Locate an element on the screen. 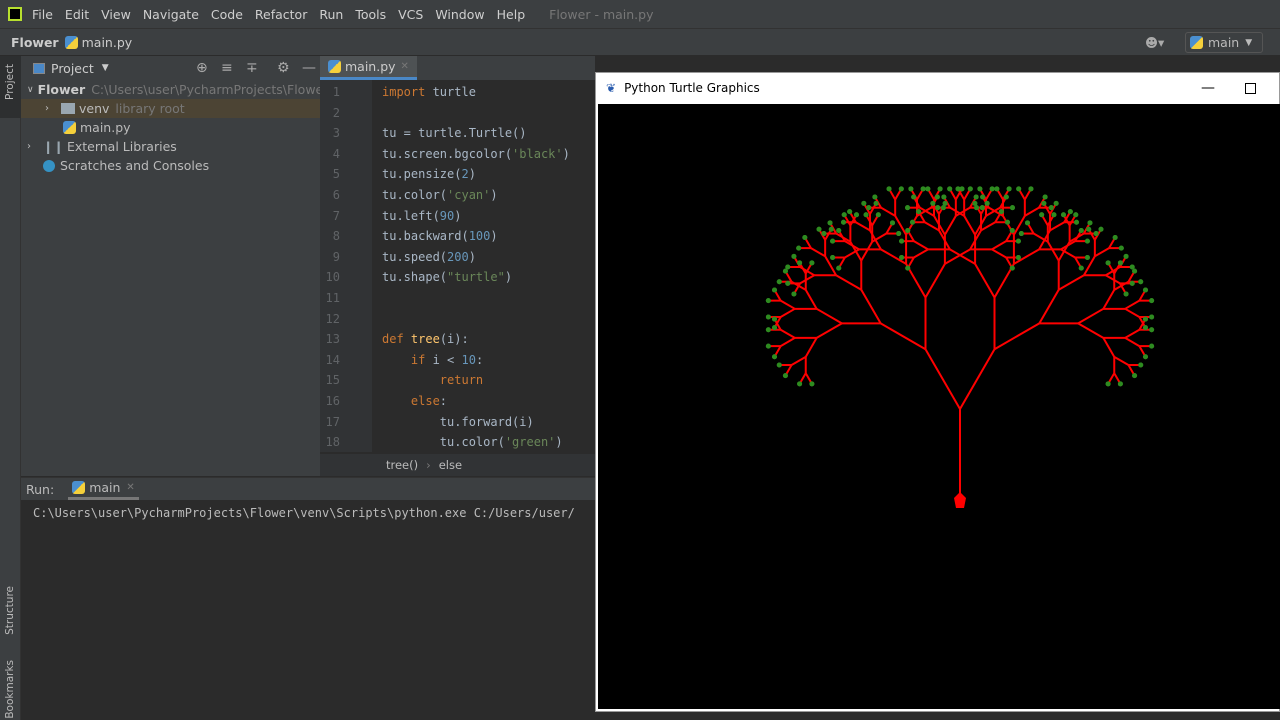 This screenshot has height=720, width=1280. run-tab-main: main ✕ is located at coordinates (103, 489).